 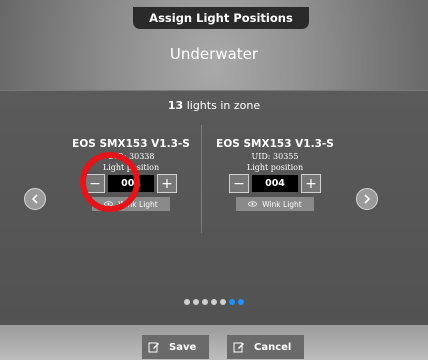 What do you see at coordinates (183, 347) in the screenshot?
I see `save-label: Save` at bounding box center [183, 347].